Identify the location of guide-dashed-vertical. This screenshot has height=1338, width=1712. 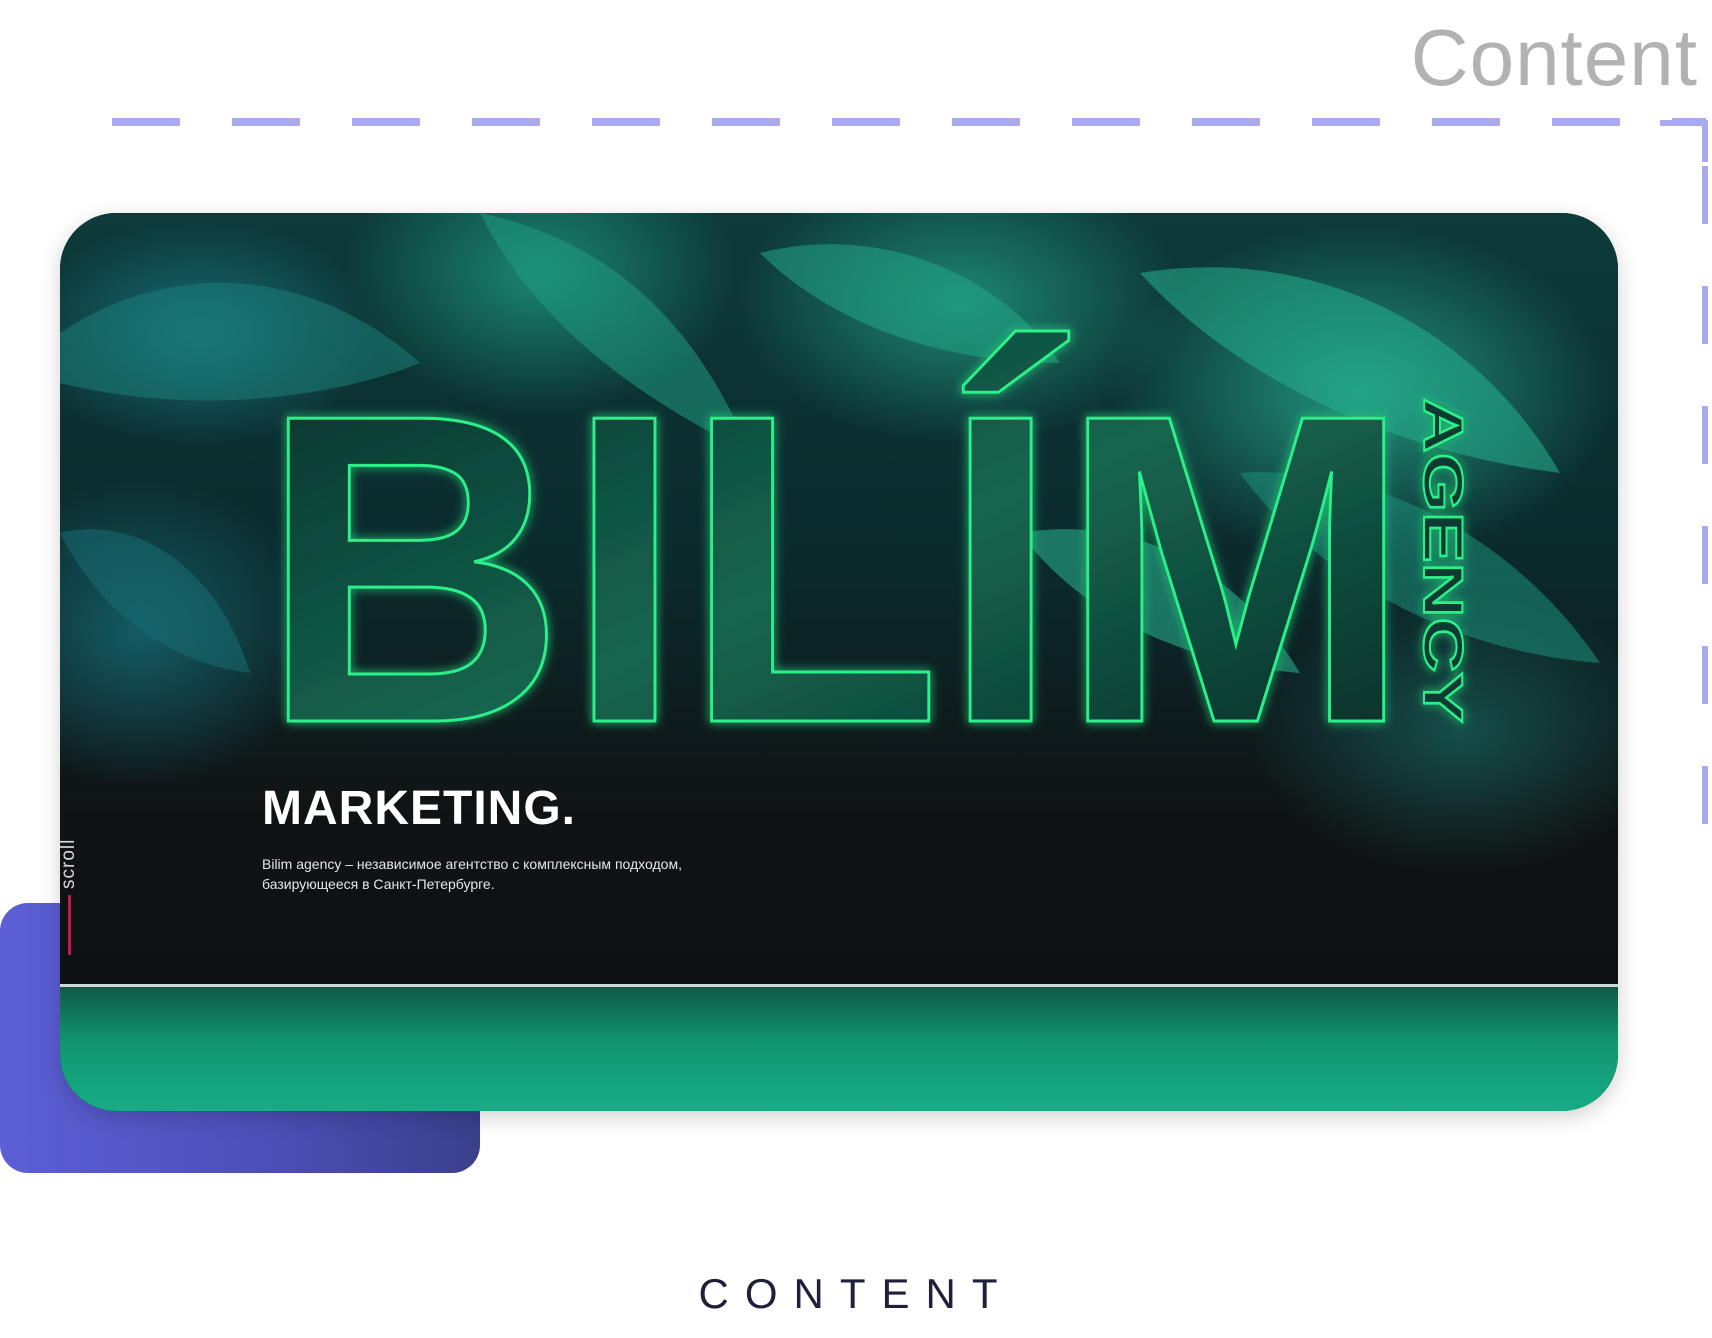
(1705, 522).